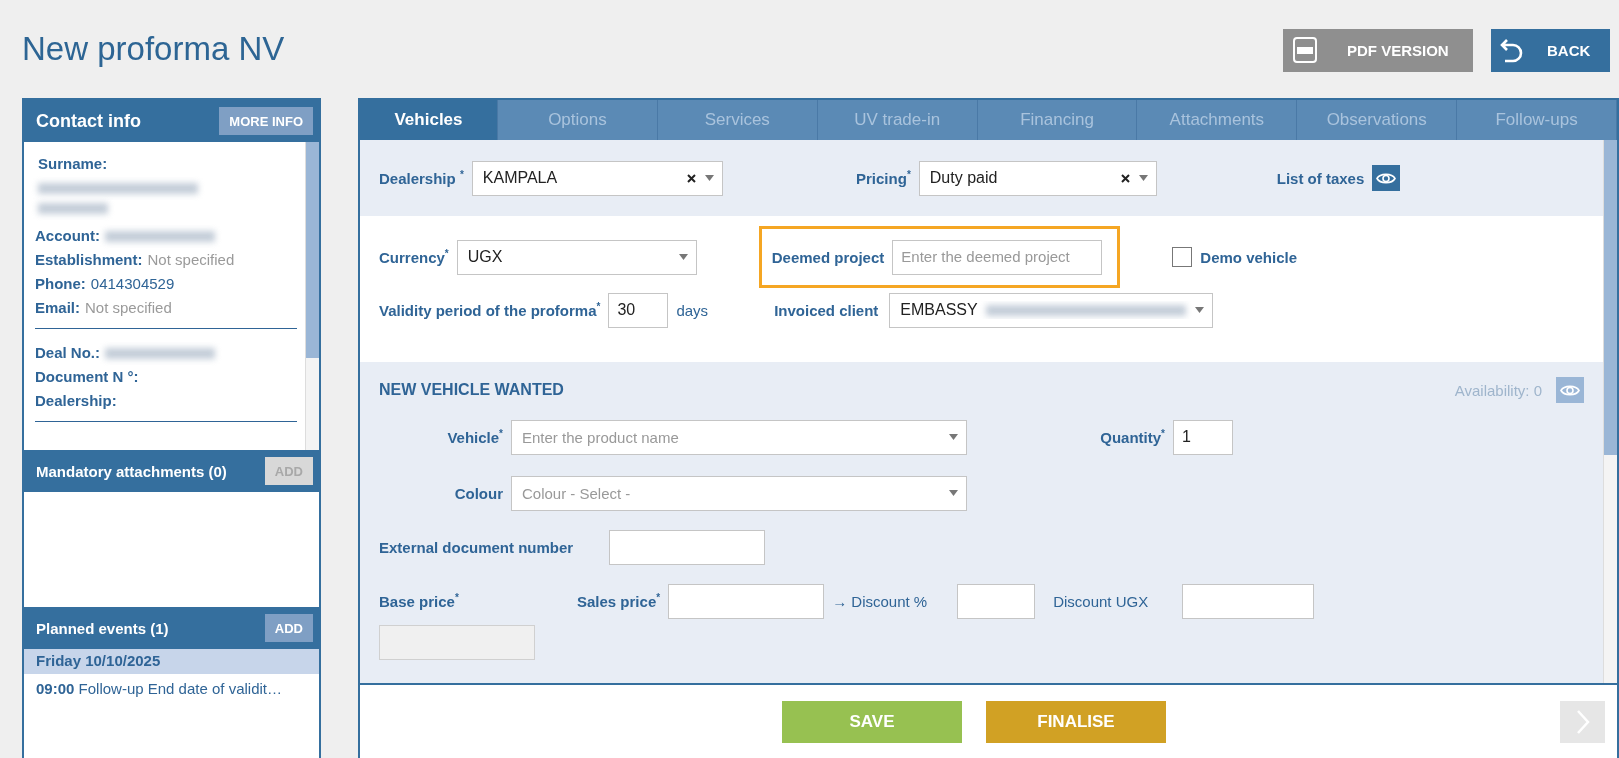  What do you see at coordinates (687, 547) in the screenshot?
I see `external-document-field` at bounding box center [687, 547].